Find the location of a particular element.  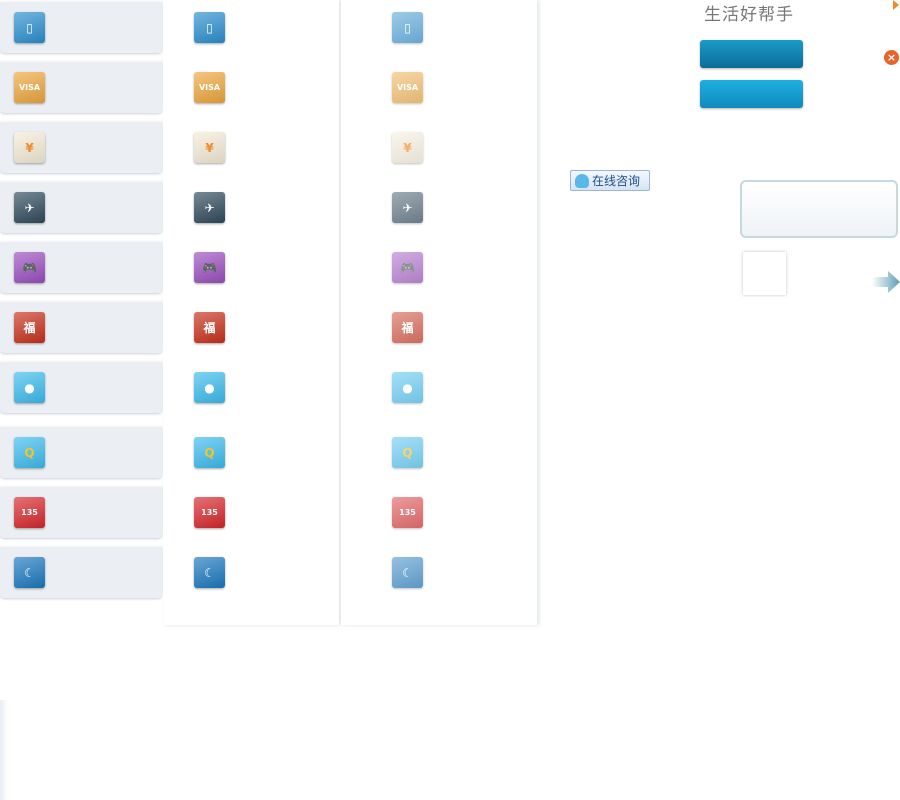

page-title: 生活好帮手 is located at coordinates (749, 15).